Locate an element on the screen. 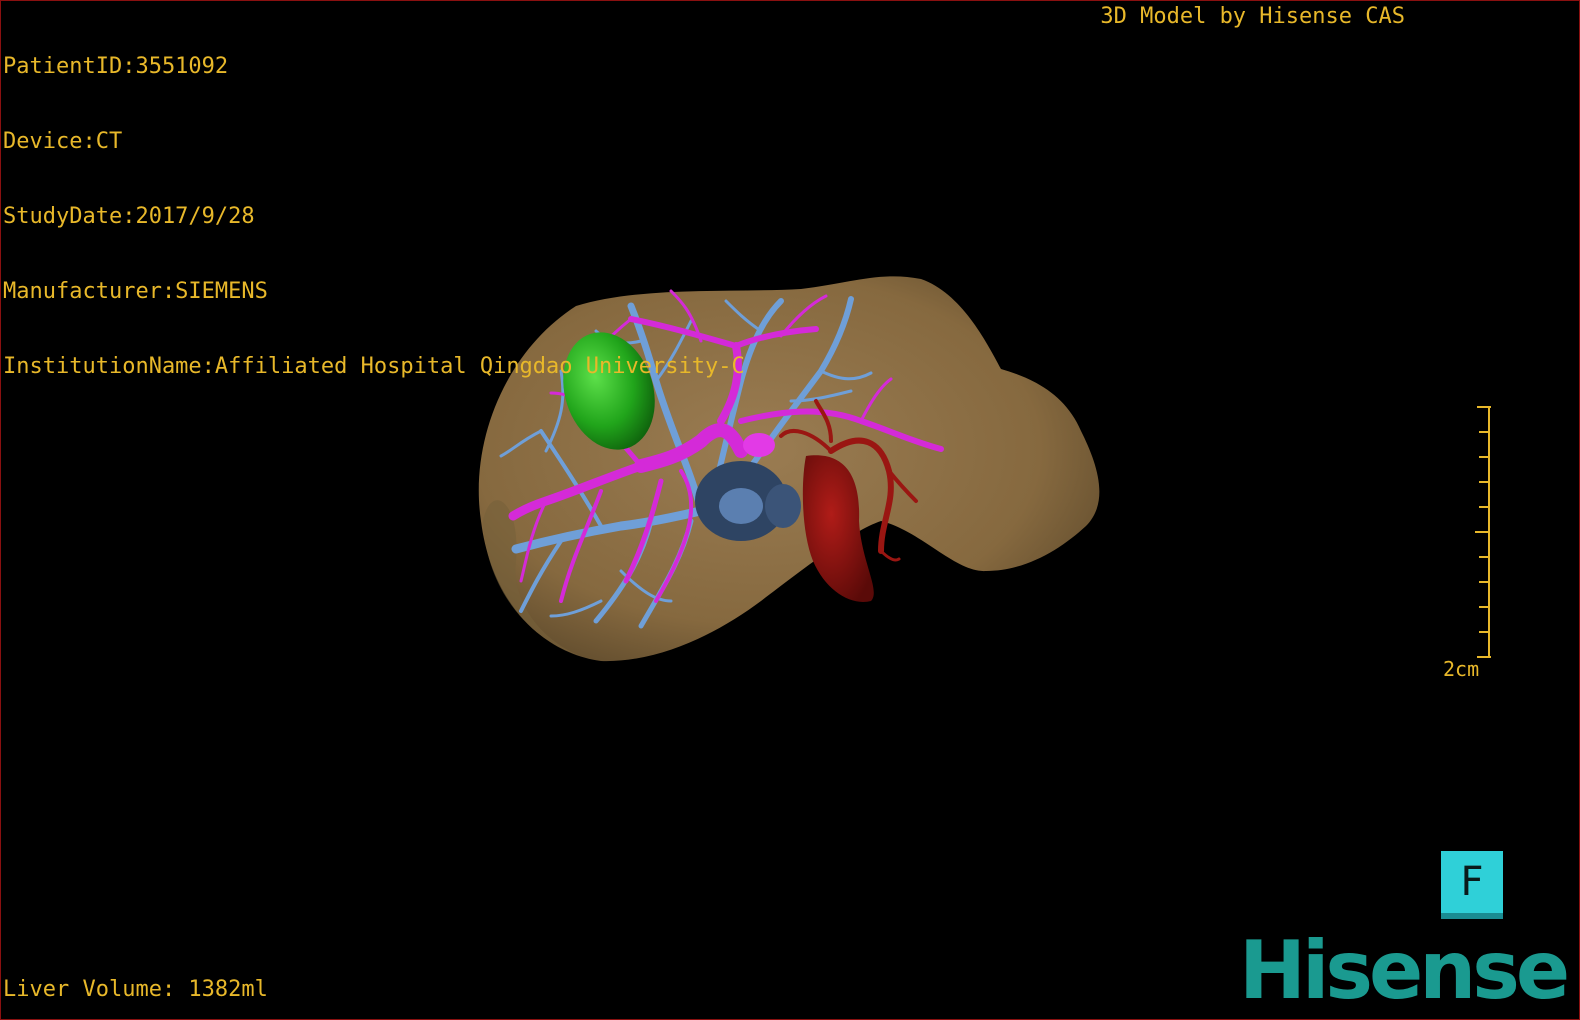 This screenshot has width=1580, height=1020. study-date: StudyDate:2017/9/28 is located at coordinates (129, 216).